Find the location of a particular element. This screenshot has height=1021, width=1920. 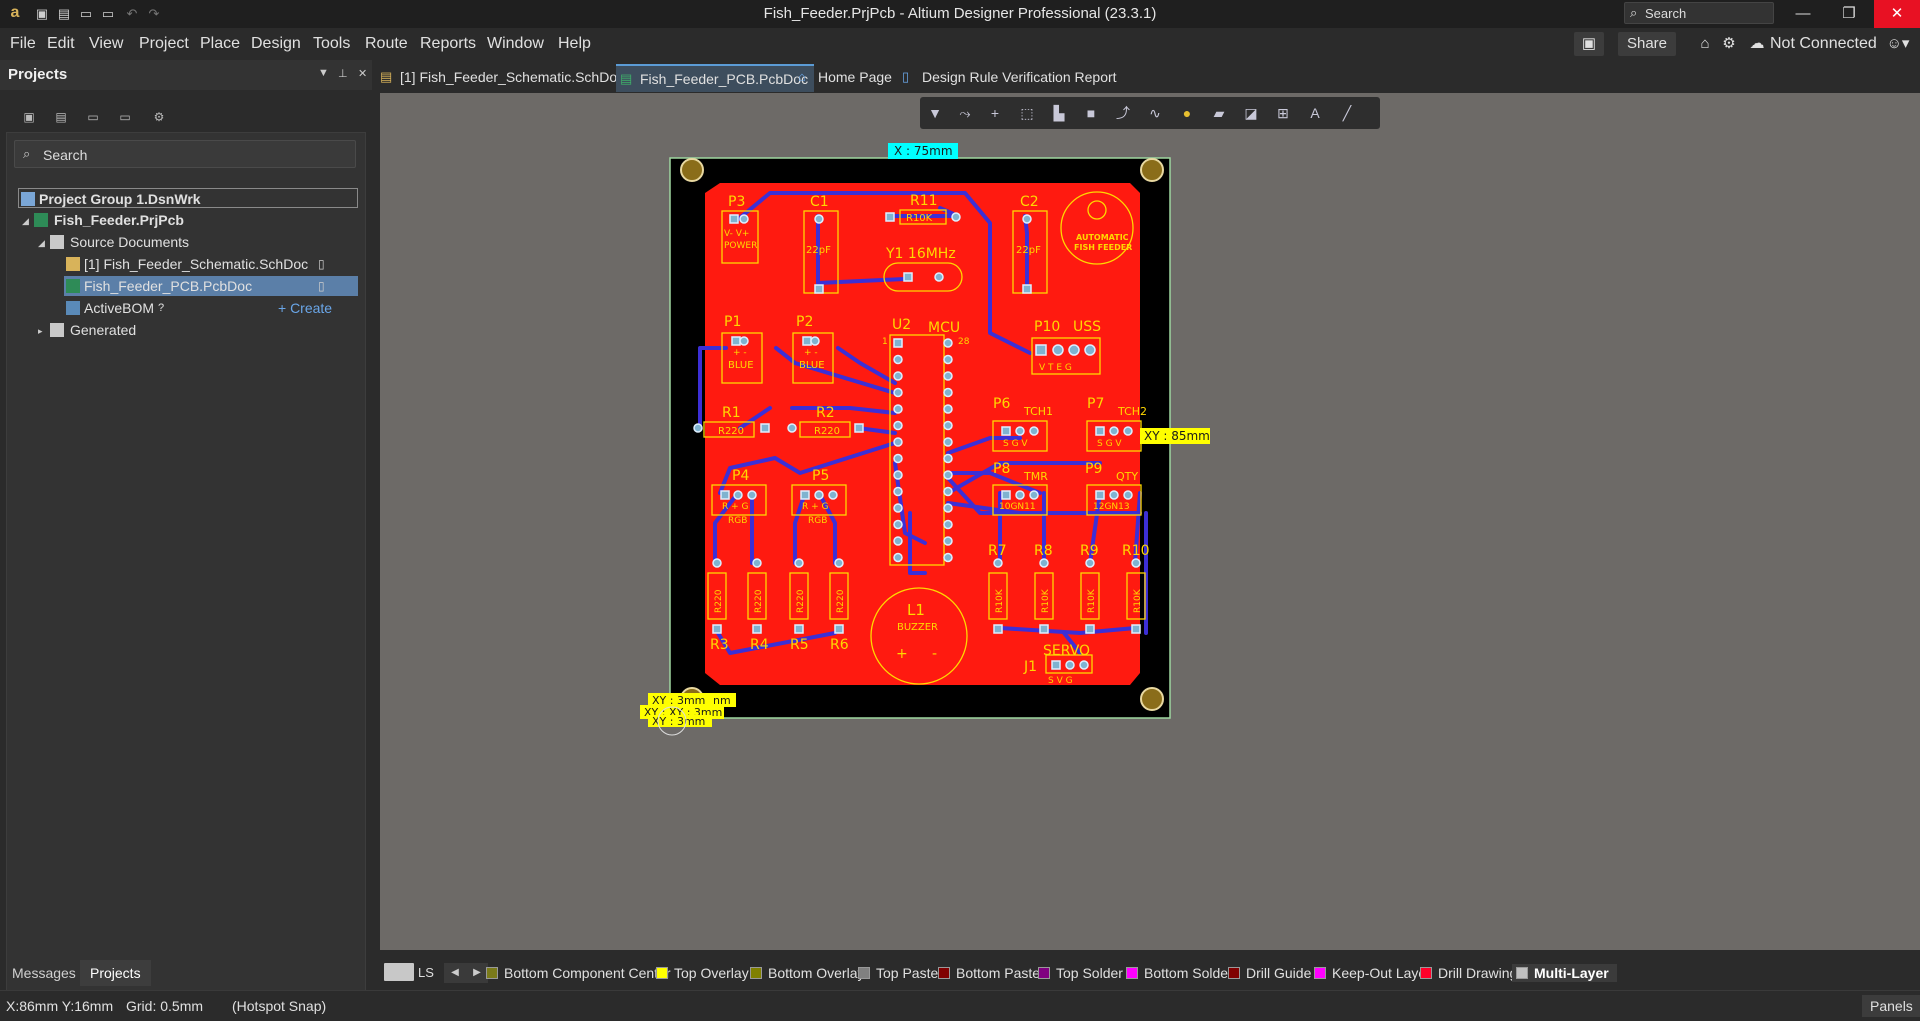

panels-button: Panels is located at coordinates (1891, 1006).